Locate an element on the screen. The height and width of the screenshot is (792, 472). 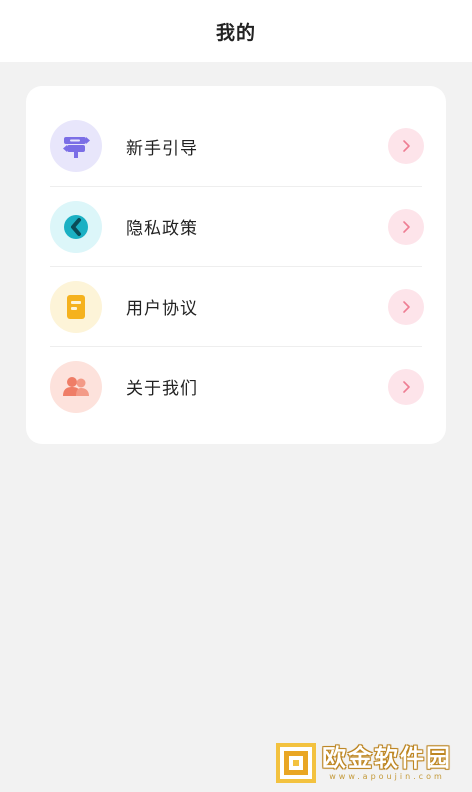
watermark-logo is located at coordinates (296, 763).